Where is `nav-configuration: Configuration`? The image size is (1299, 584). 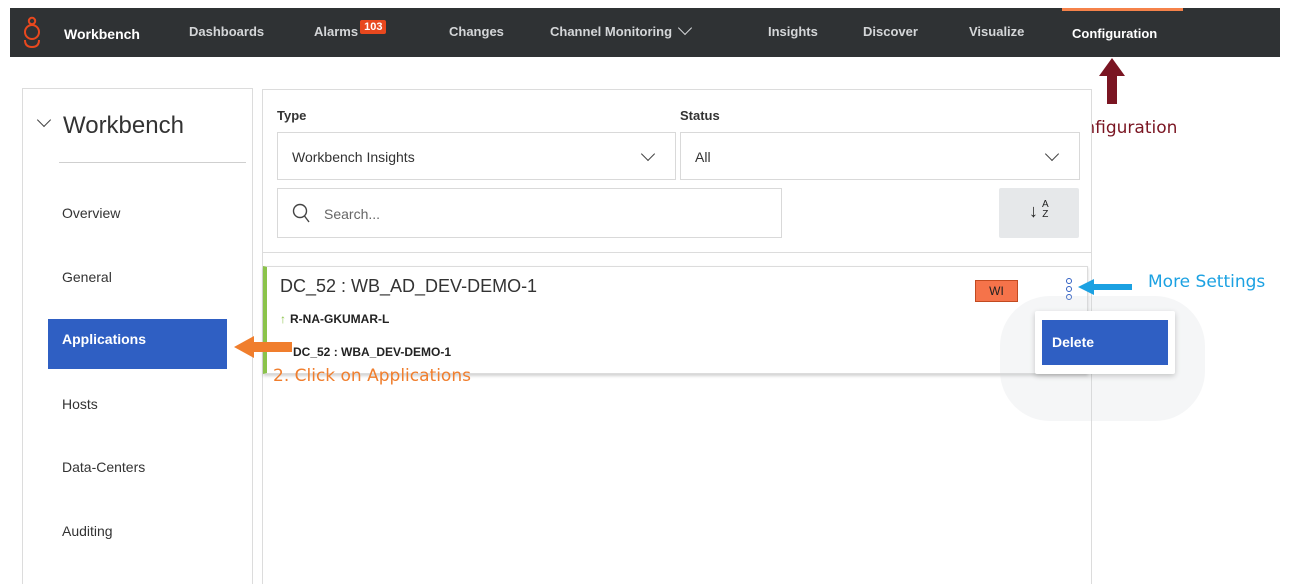 nav-configuration: Configuration is located at coordinates (1114, 33).